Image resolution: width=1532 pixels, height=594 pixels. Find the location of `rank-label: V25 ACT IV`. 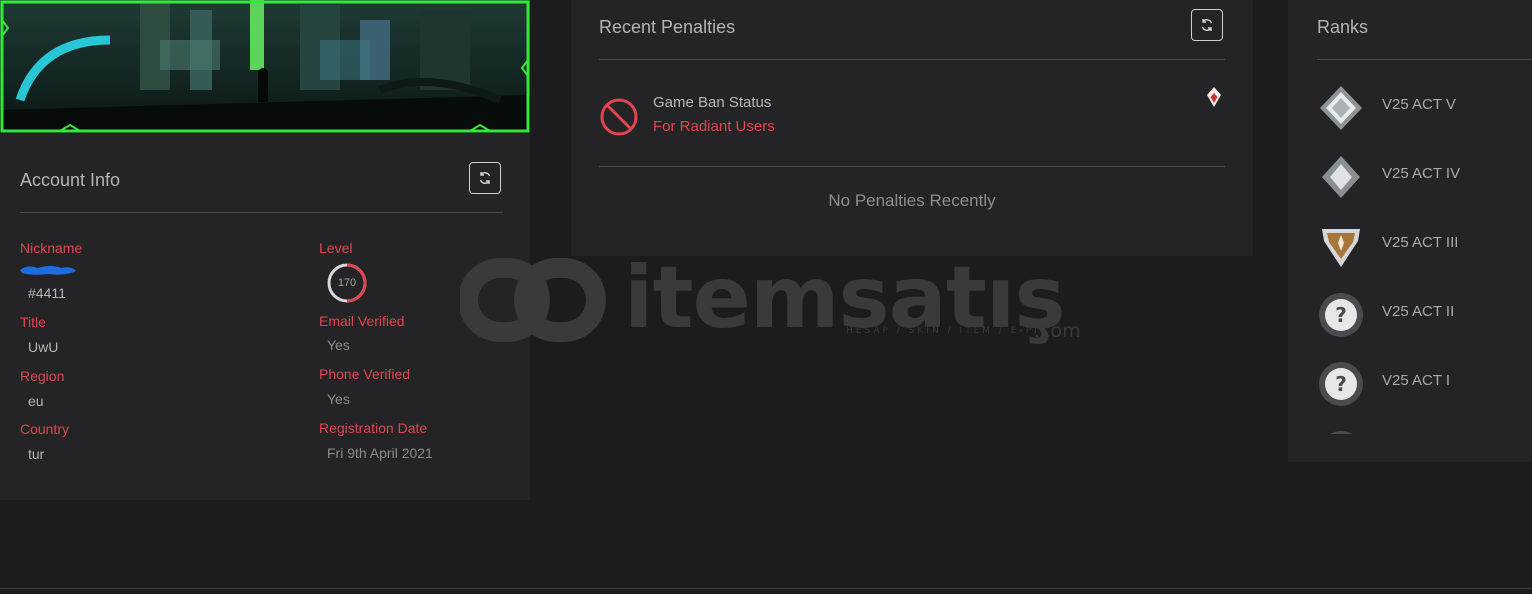

rank-label: V25 ACT IV is located at coordinates (1421, 173).